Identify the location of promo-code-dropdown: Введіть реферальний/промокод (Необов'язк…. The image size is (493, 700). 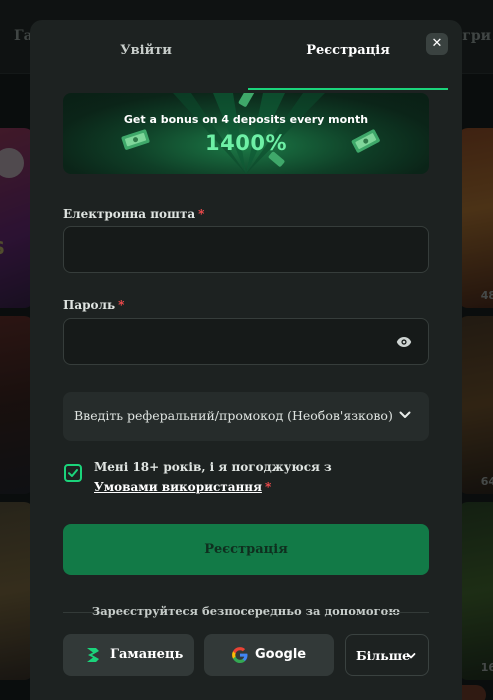
(246, 416).